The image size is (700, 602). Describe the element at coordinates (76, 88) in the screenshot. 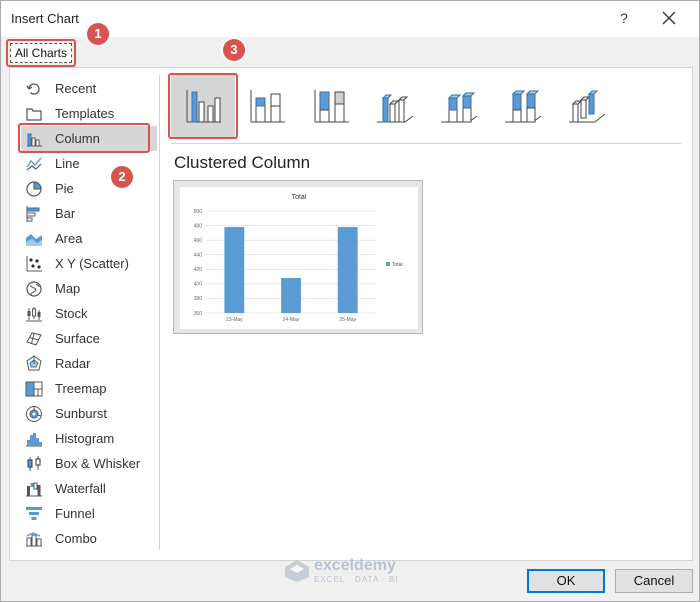

I see `chart-type-label: Recent` at that location.